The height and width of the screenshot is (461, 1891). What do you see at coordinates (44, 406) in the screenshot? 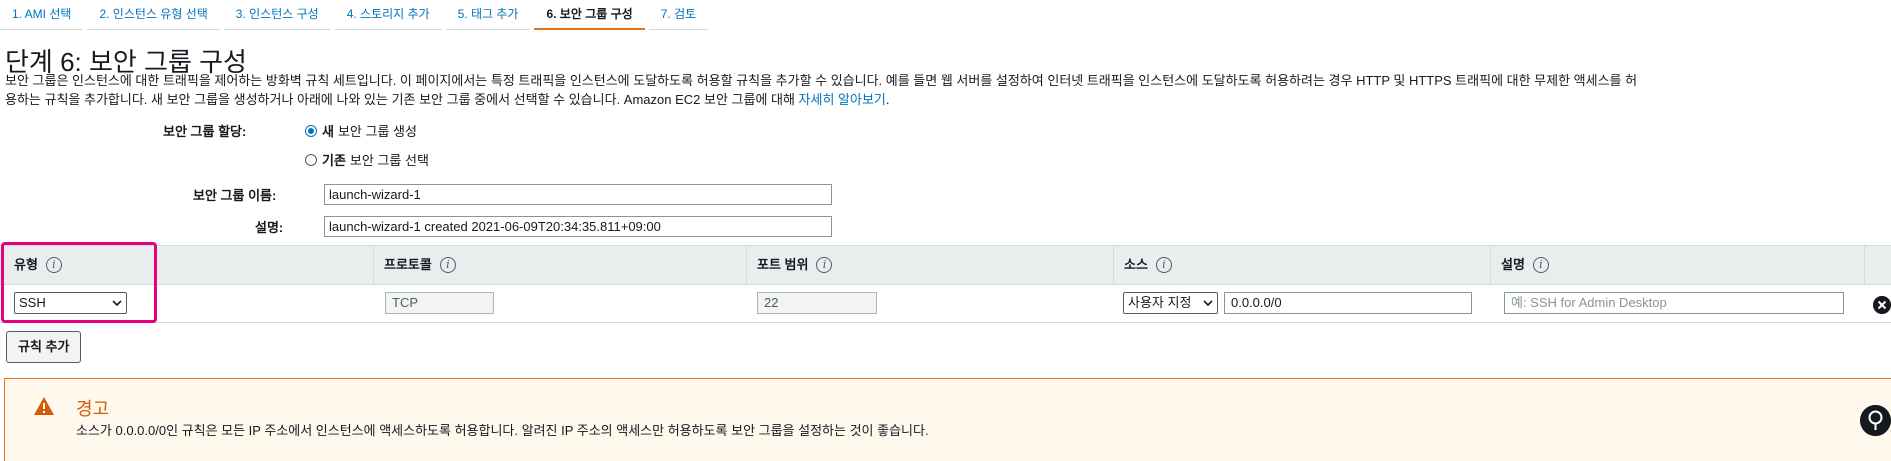
I see `warning-icon` at bounding box center [44, 406].